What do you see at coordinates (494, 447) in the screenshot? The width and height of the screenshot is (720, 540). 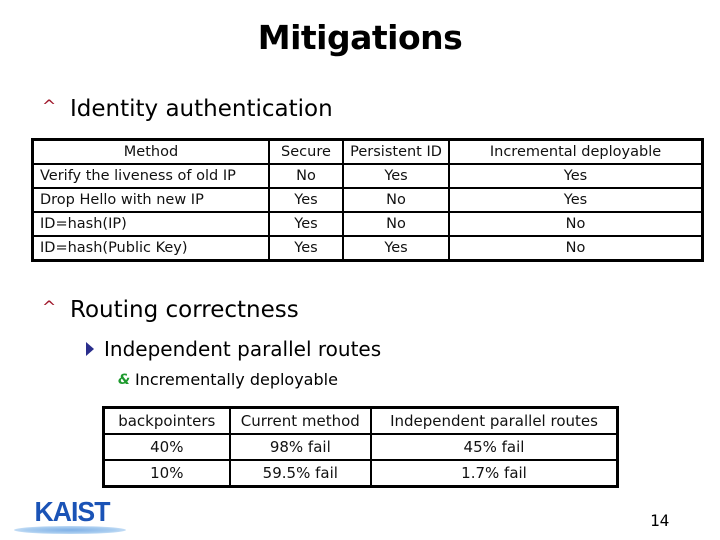 I see `table-cell: 45% fail` at bounding box center [494, 447].